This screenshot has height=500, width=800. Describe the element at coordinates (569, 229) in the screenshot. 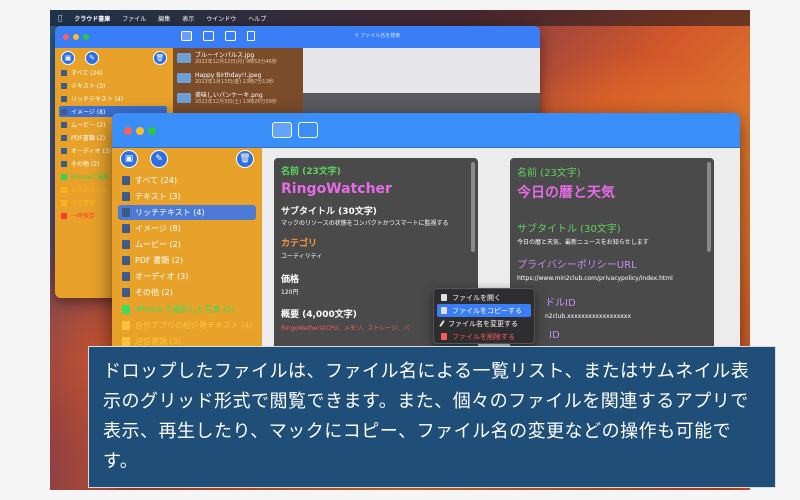

I see `field-label: サブタイトル (30文字)` at that location.